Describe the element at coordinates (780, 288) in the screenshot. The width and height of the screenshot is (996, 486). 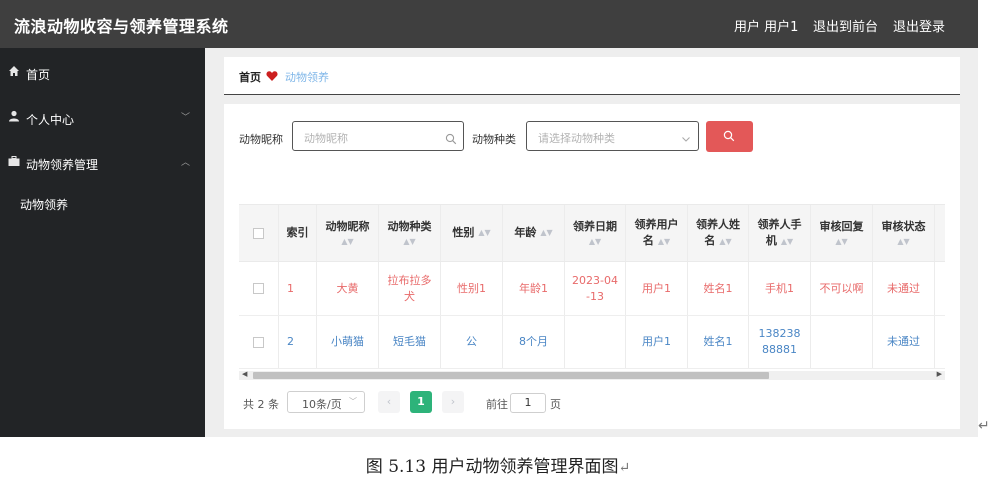
I see `cell-phone: 手机1` at that location.